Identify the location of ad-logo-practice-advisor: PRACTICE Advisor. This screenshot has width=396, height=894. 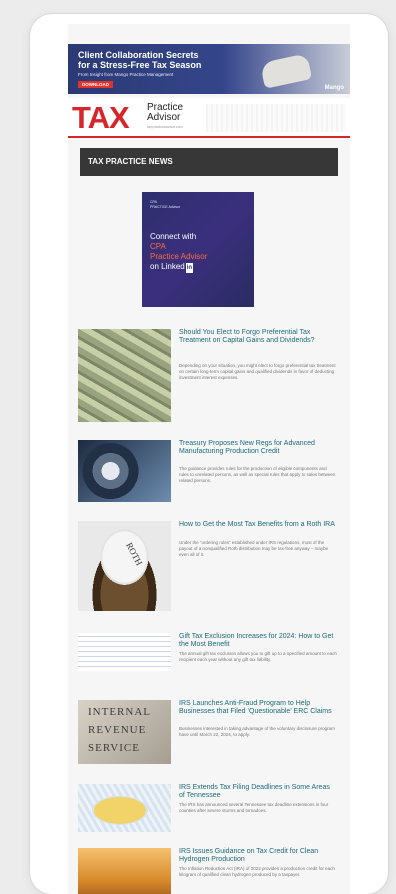
(165, 207).